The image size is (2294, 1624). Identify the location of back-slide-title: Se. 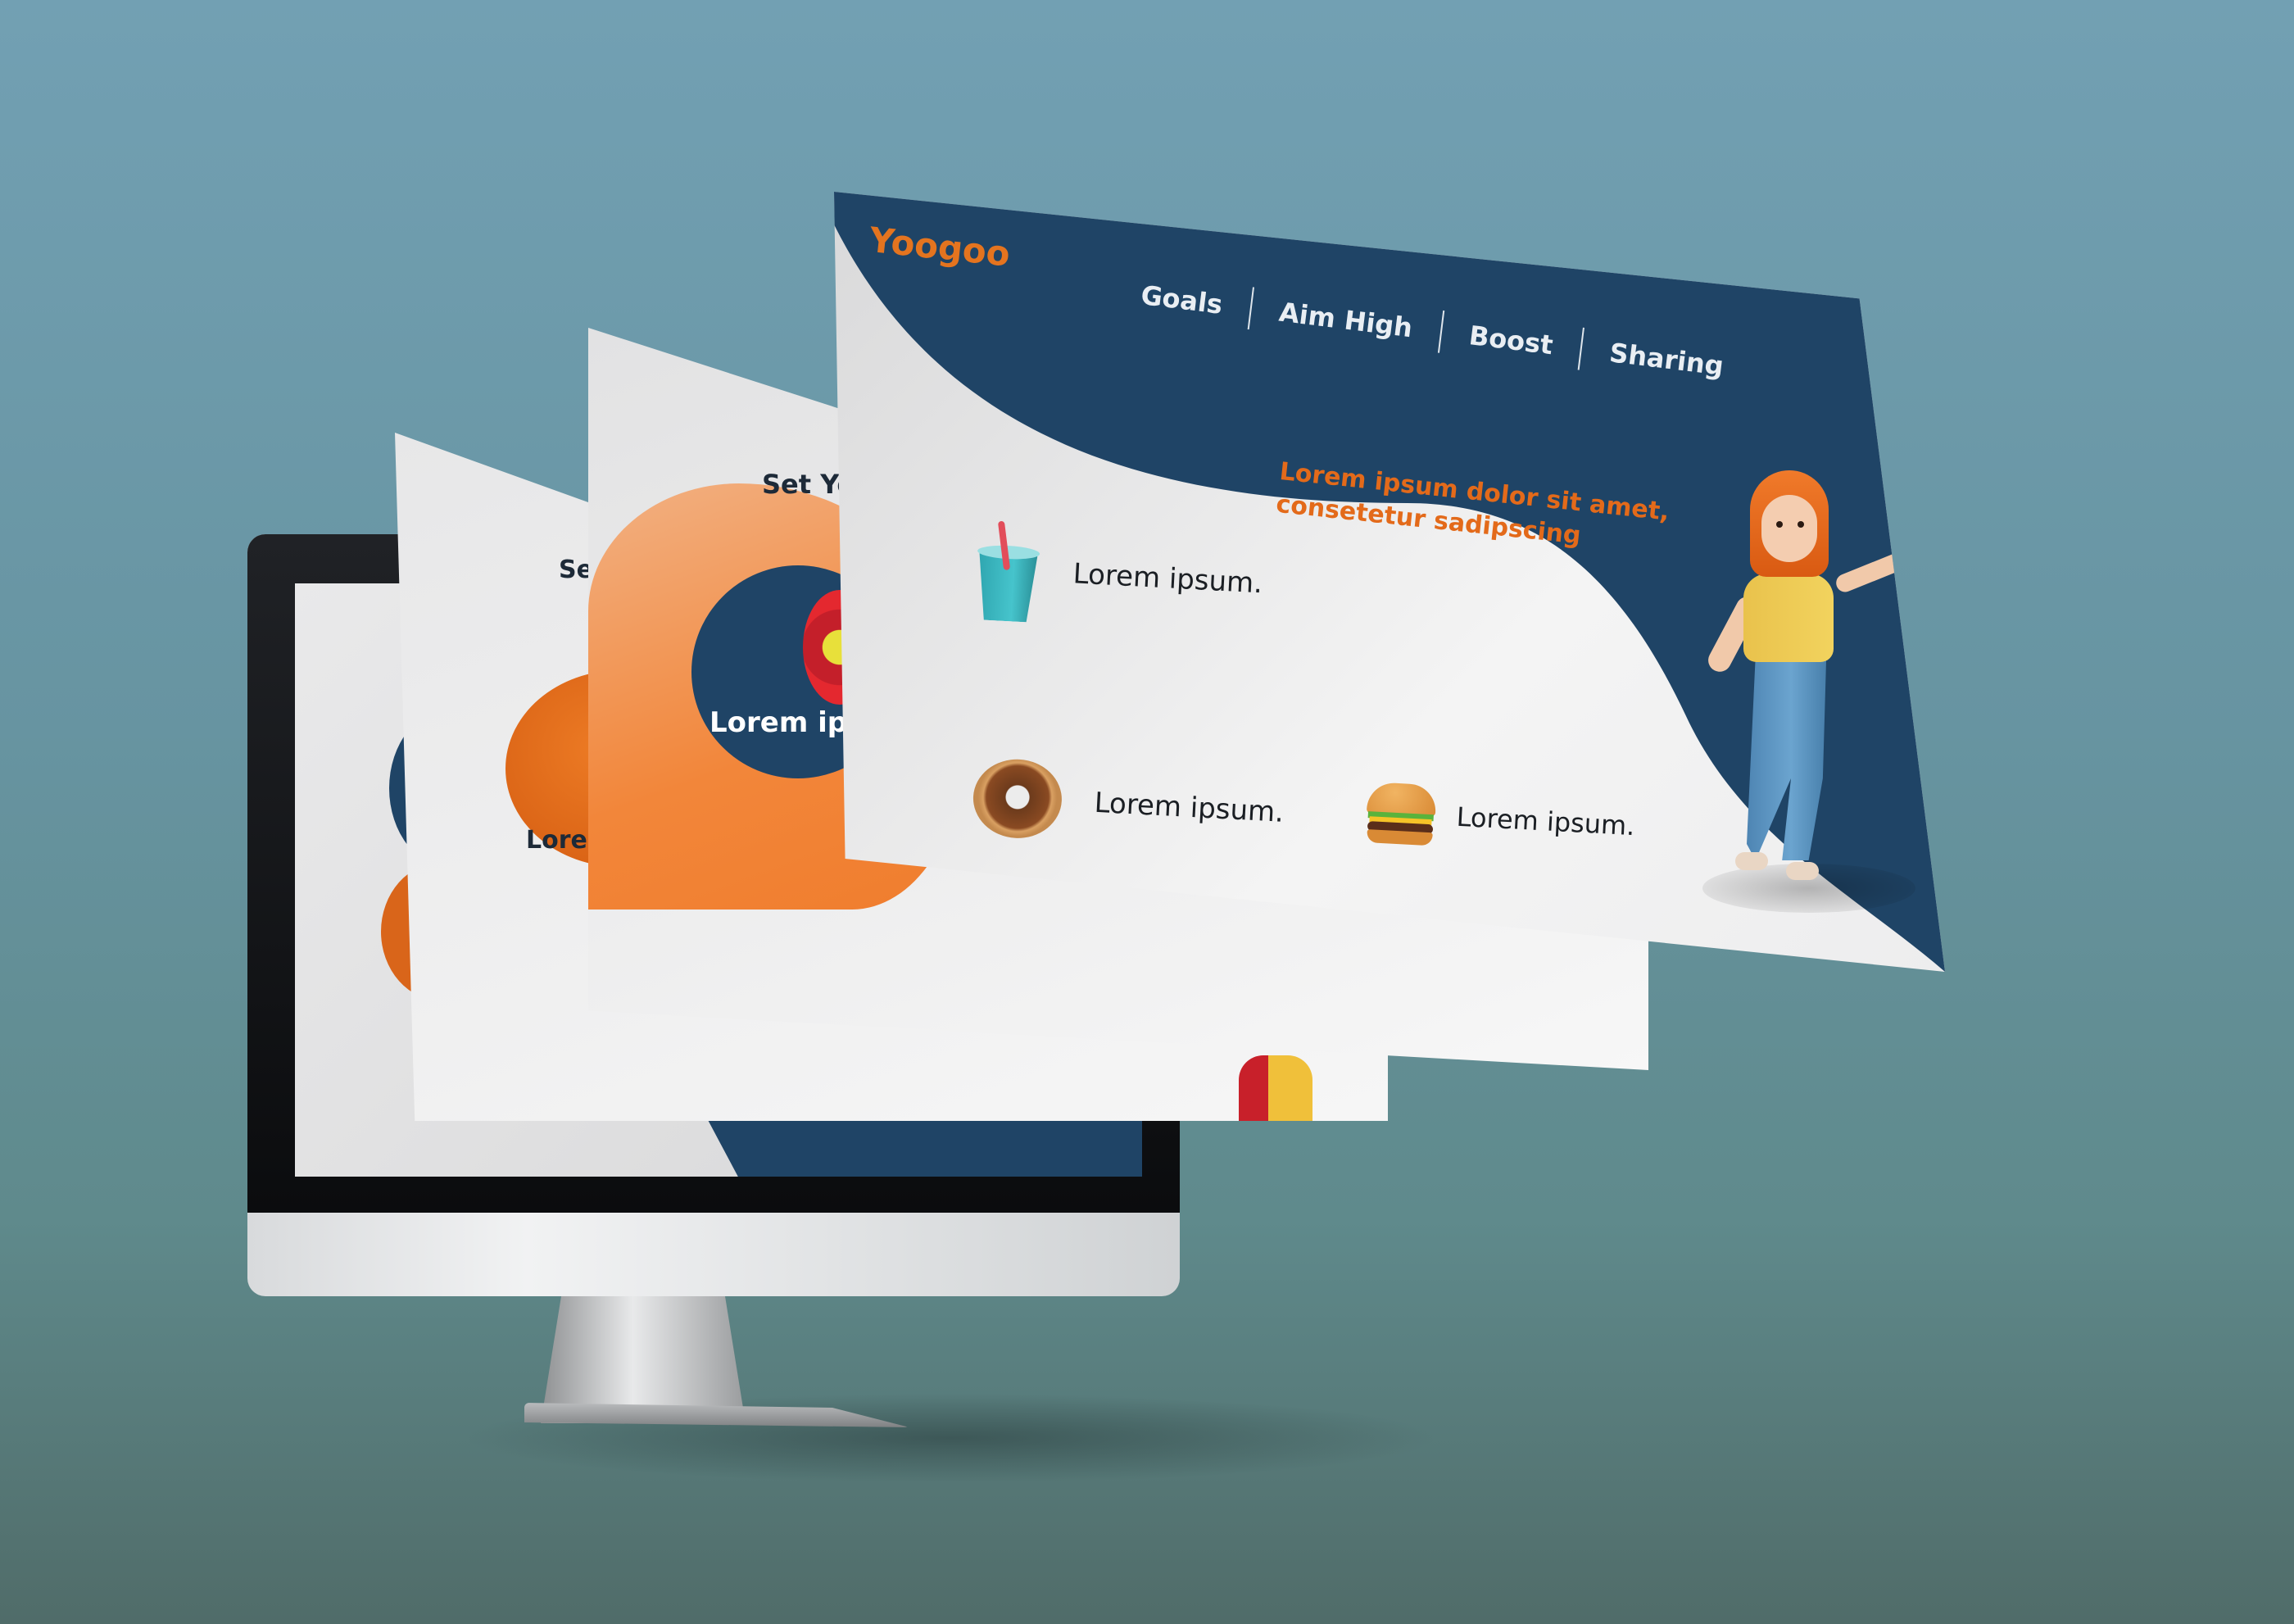
(576, 570).